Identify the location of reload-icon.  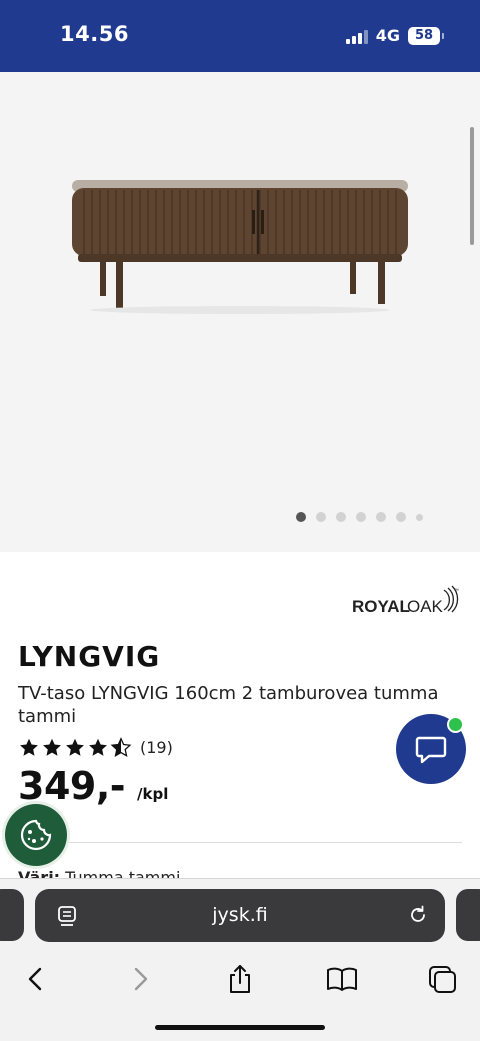
(418, 915).